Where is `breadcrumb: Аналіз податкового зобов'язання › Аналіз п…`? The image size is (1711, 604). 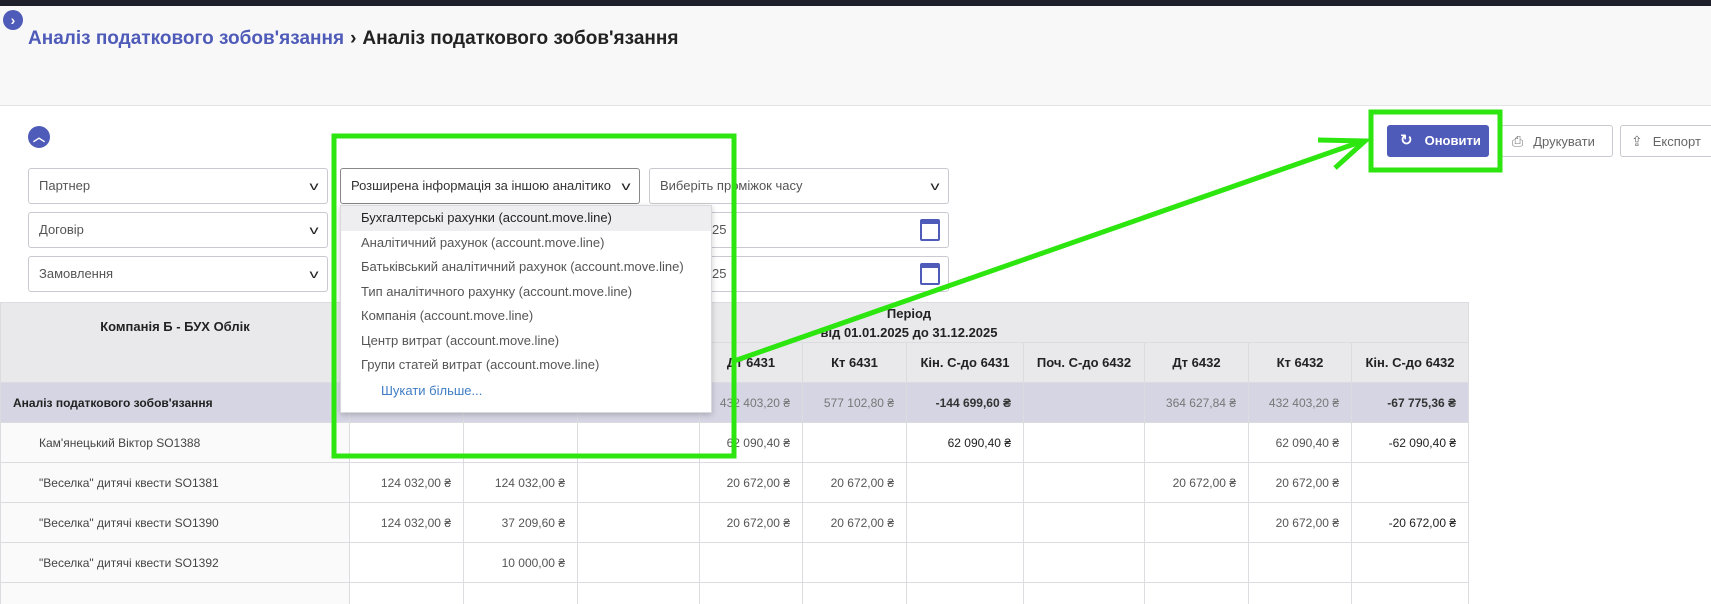
breadcrumb: Аналіз податкового зобов'язання › Аналіз п… is located at coordinates (353, 39).